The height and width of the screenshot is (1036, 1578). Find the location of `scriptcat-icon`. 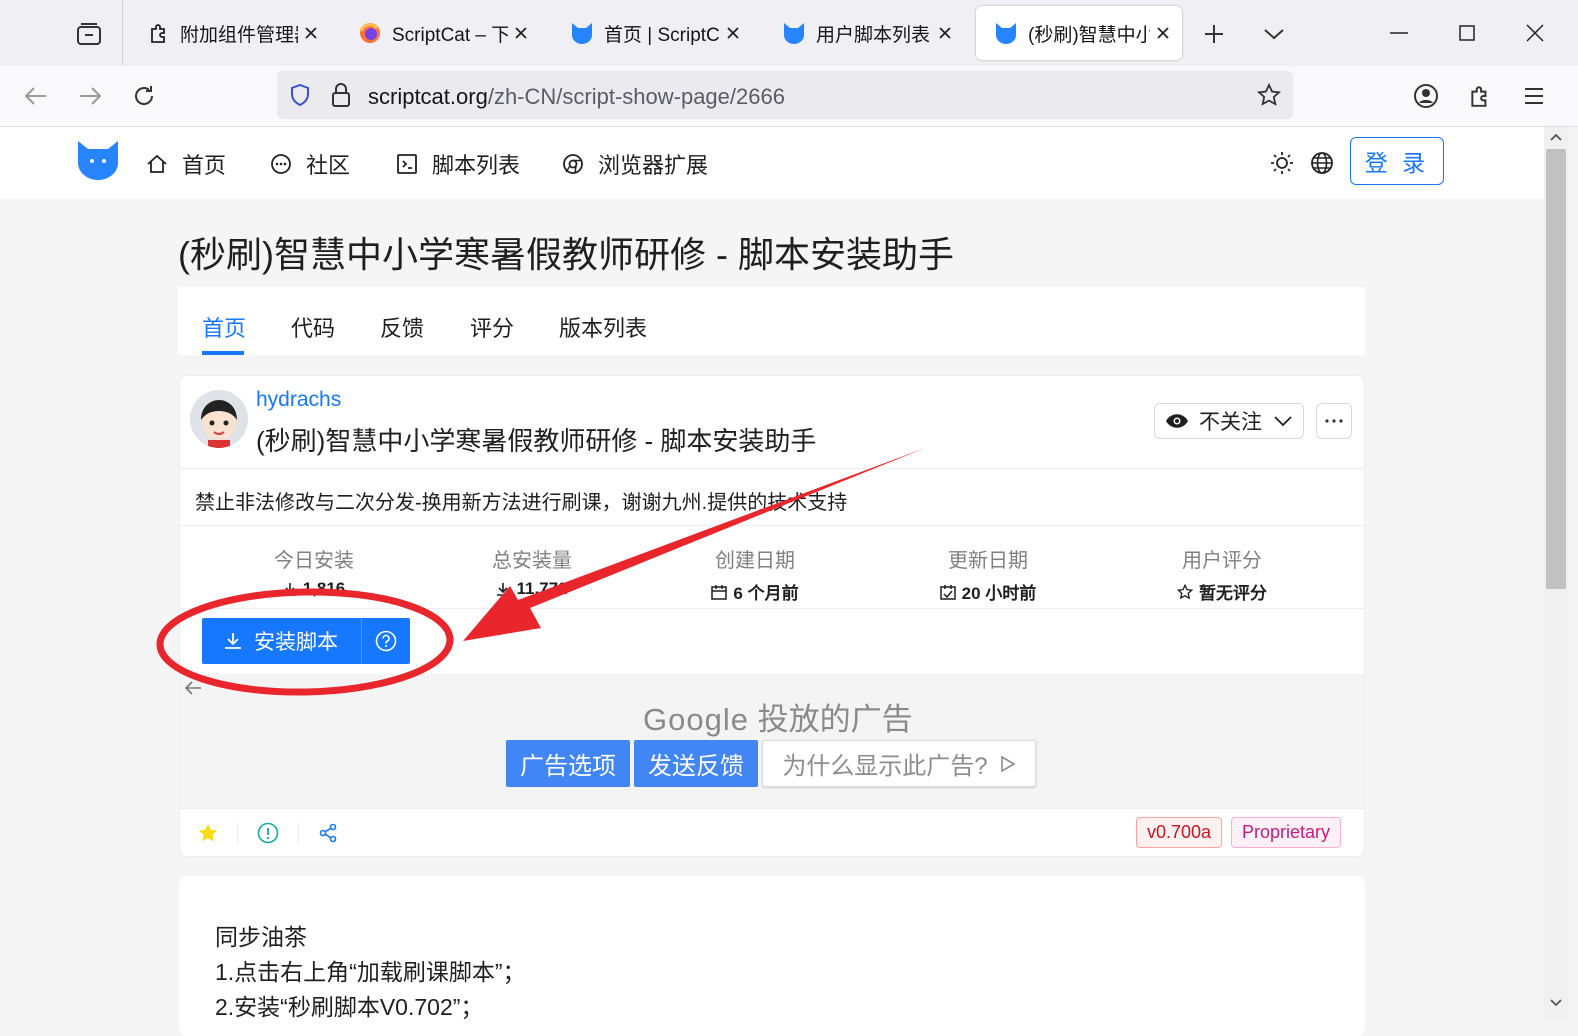

scriptcat-icon is located at coordinates (794, 33).